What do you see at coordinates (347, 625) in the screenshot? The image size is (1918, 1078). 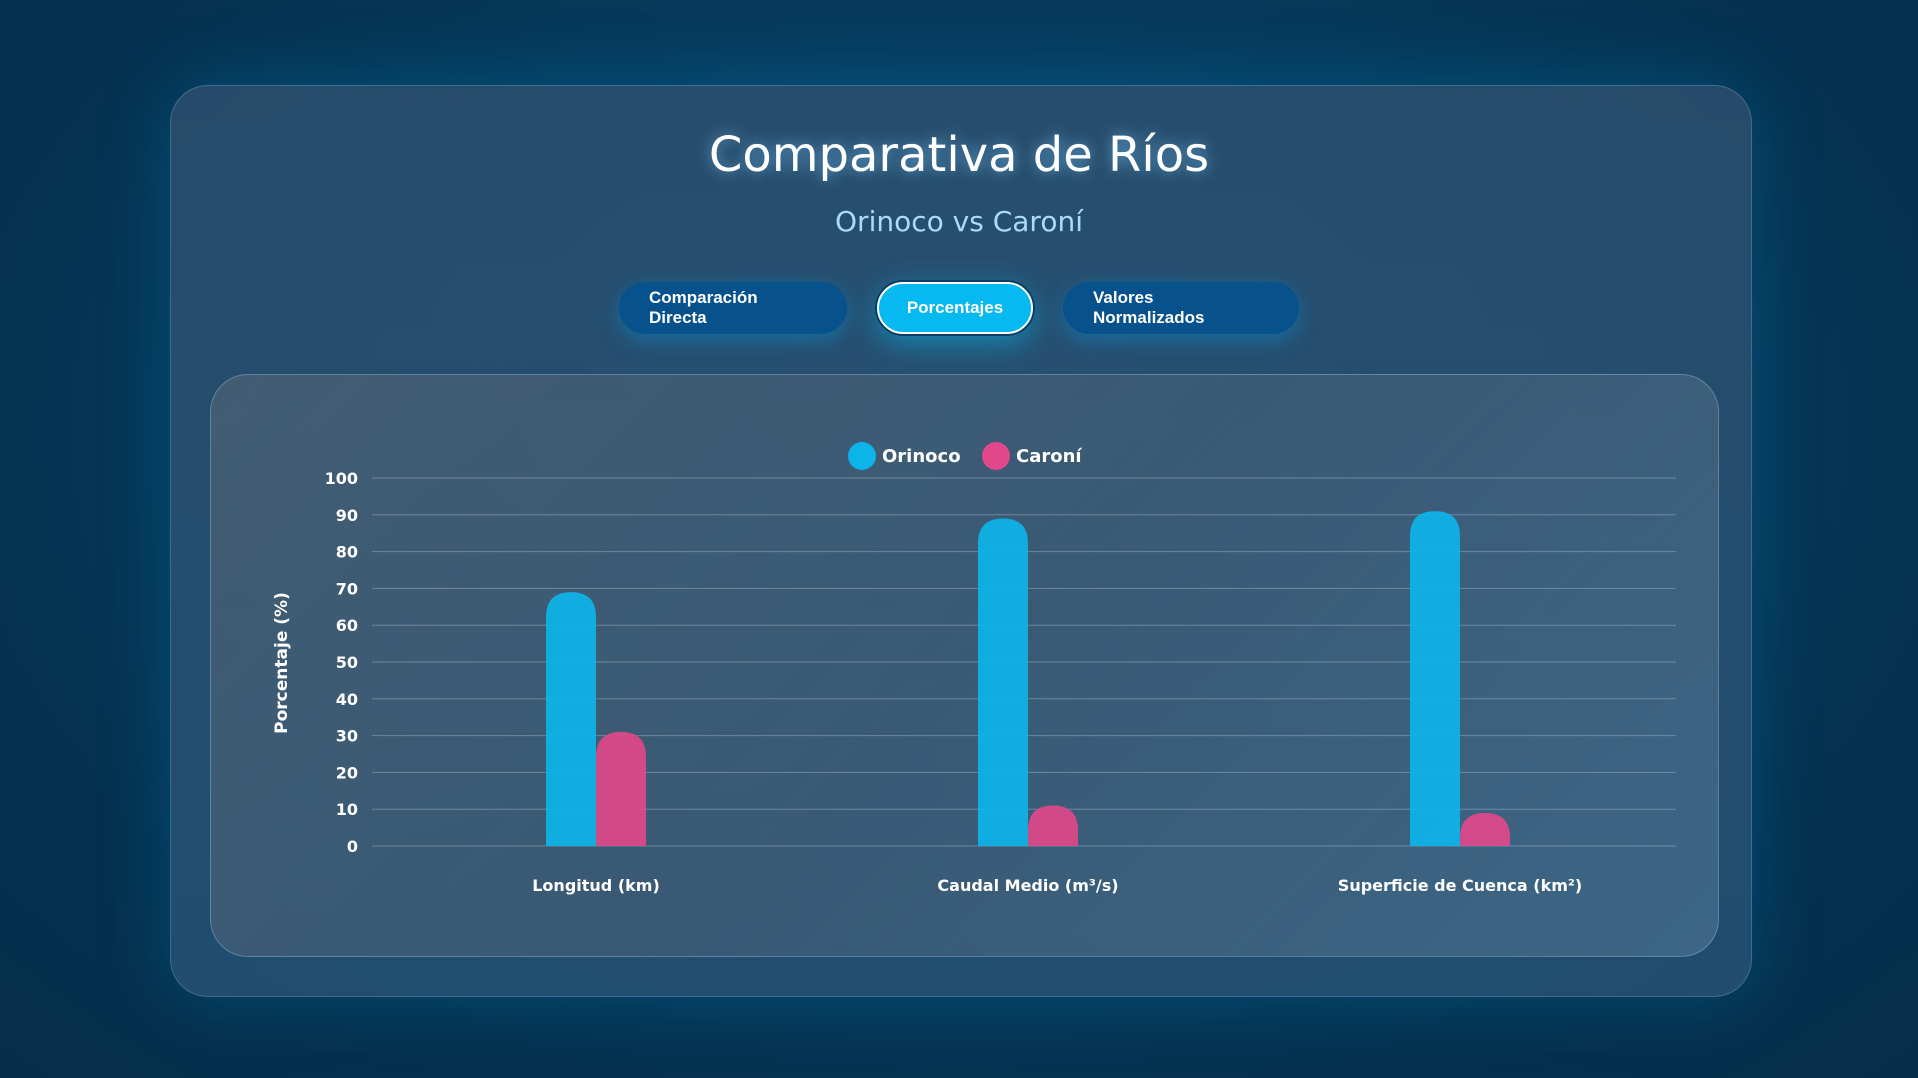 I see `y-tick-label: 60` at bounding box center [347, 625].